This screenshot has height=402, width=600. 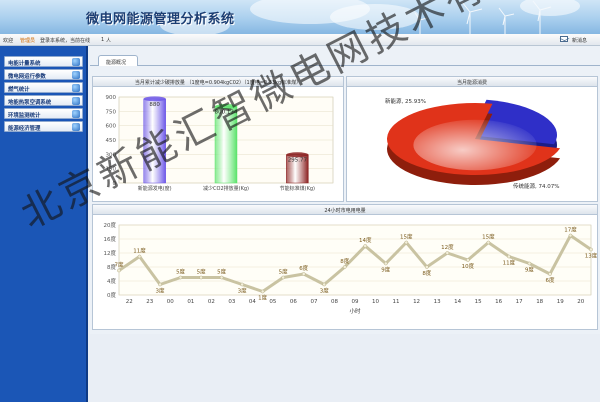 I want to click on y-tick-label: 12度, so click(x=110, y=253).